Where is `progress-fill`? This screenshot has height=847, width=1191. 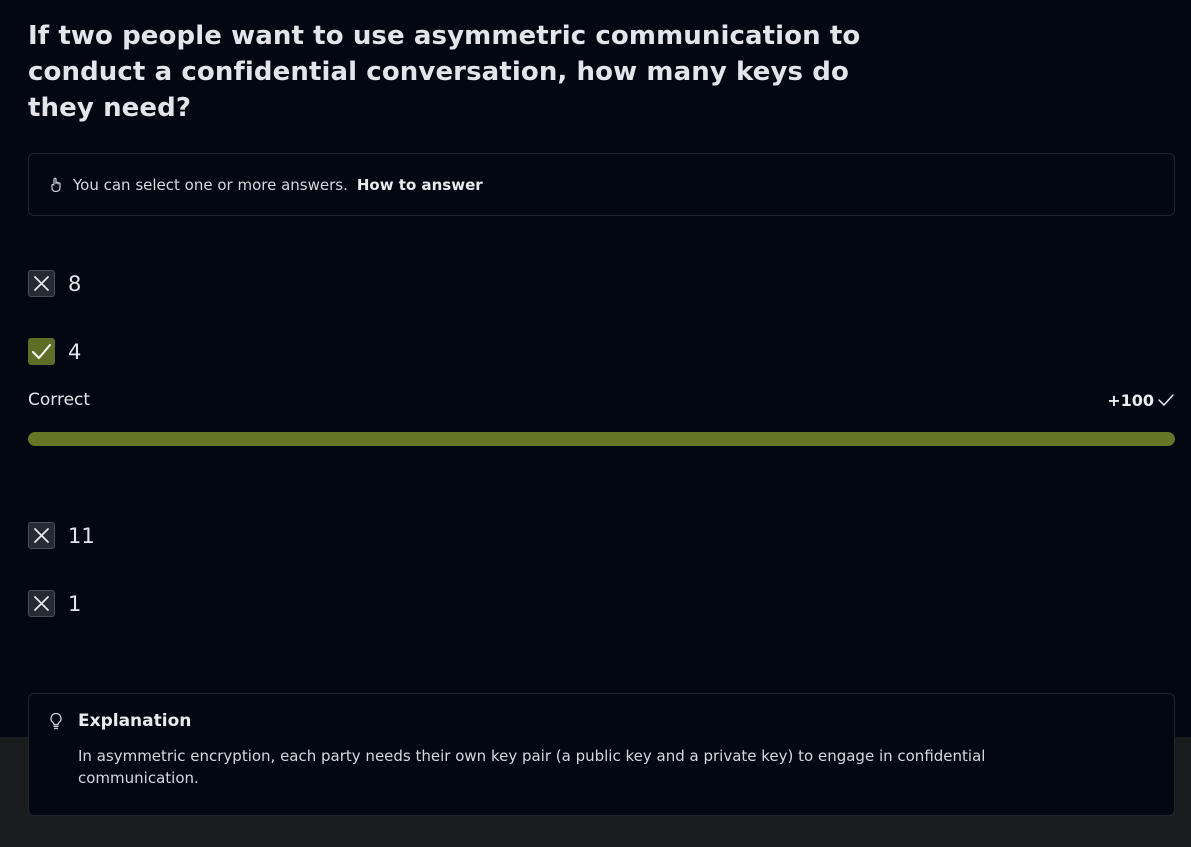
progress-fill is located at coordinates (601, 439).